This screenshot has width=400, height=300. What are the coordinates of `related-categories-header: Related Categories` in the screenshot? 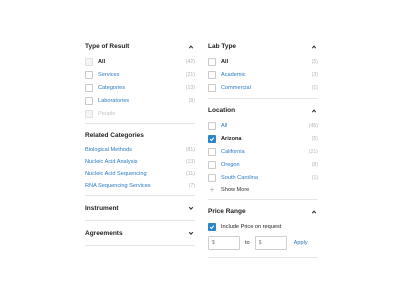 It's located at (140, 135).